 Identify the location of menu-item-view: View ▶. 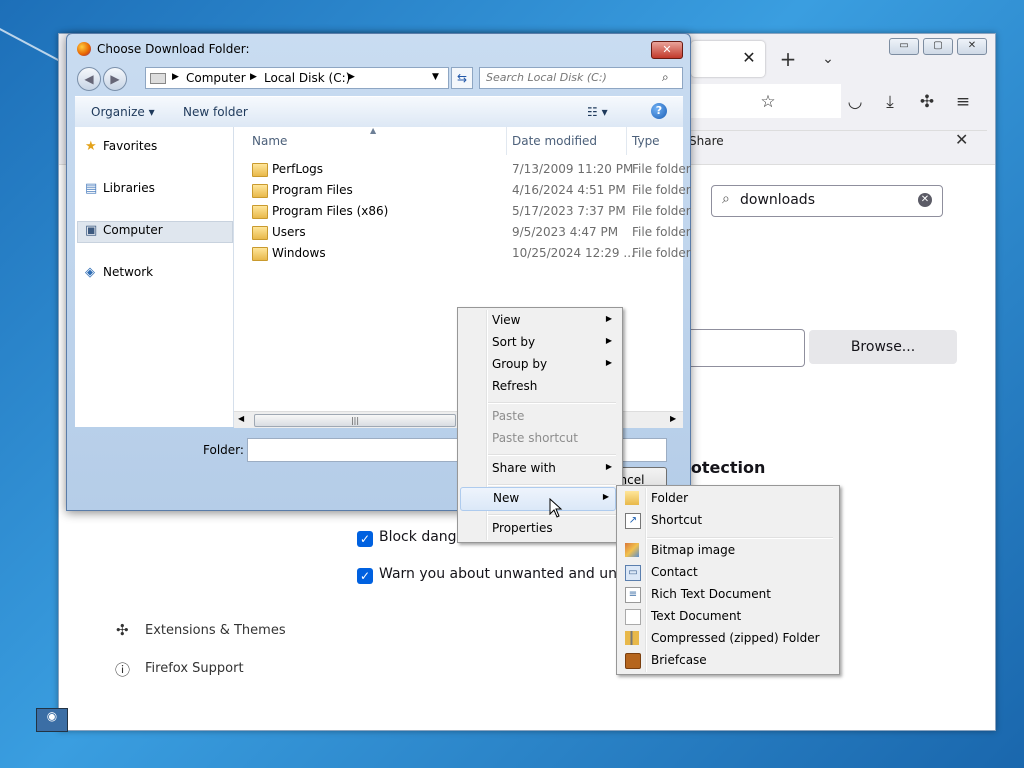
(539, 321).